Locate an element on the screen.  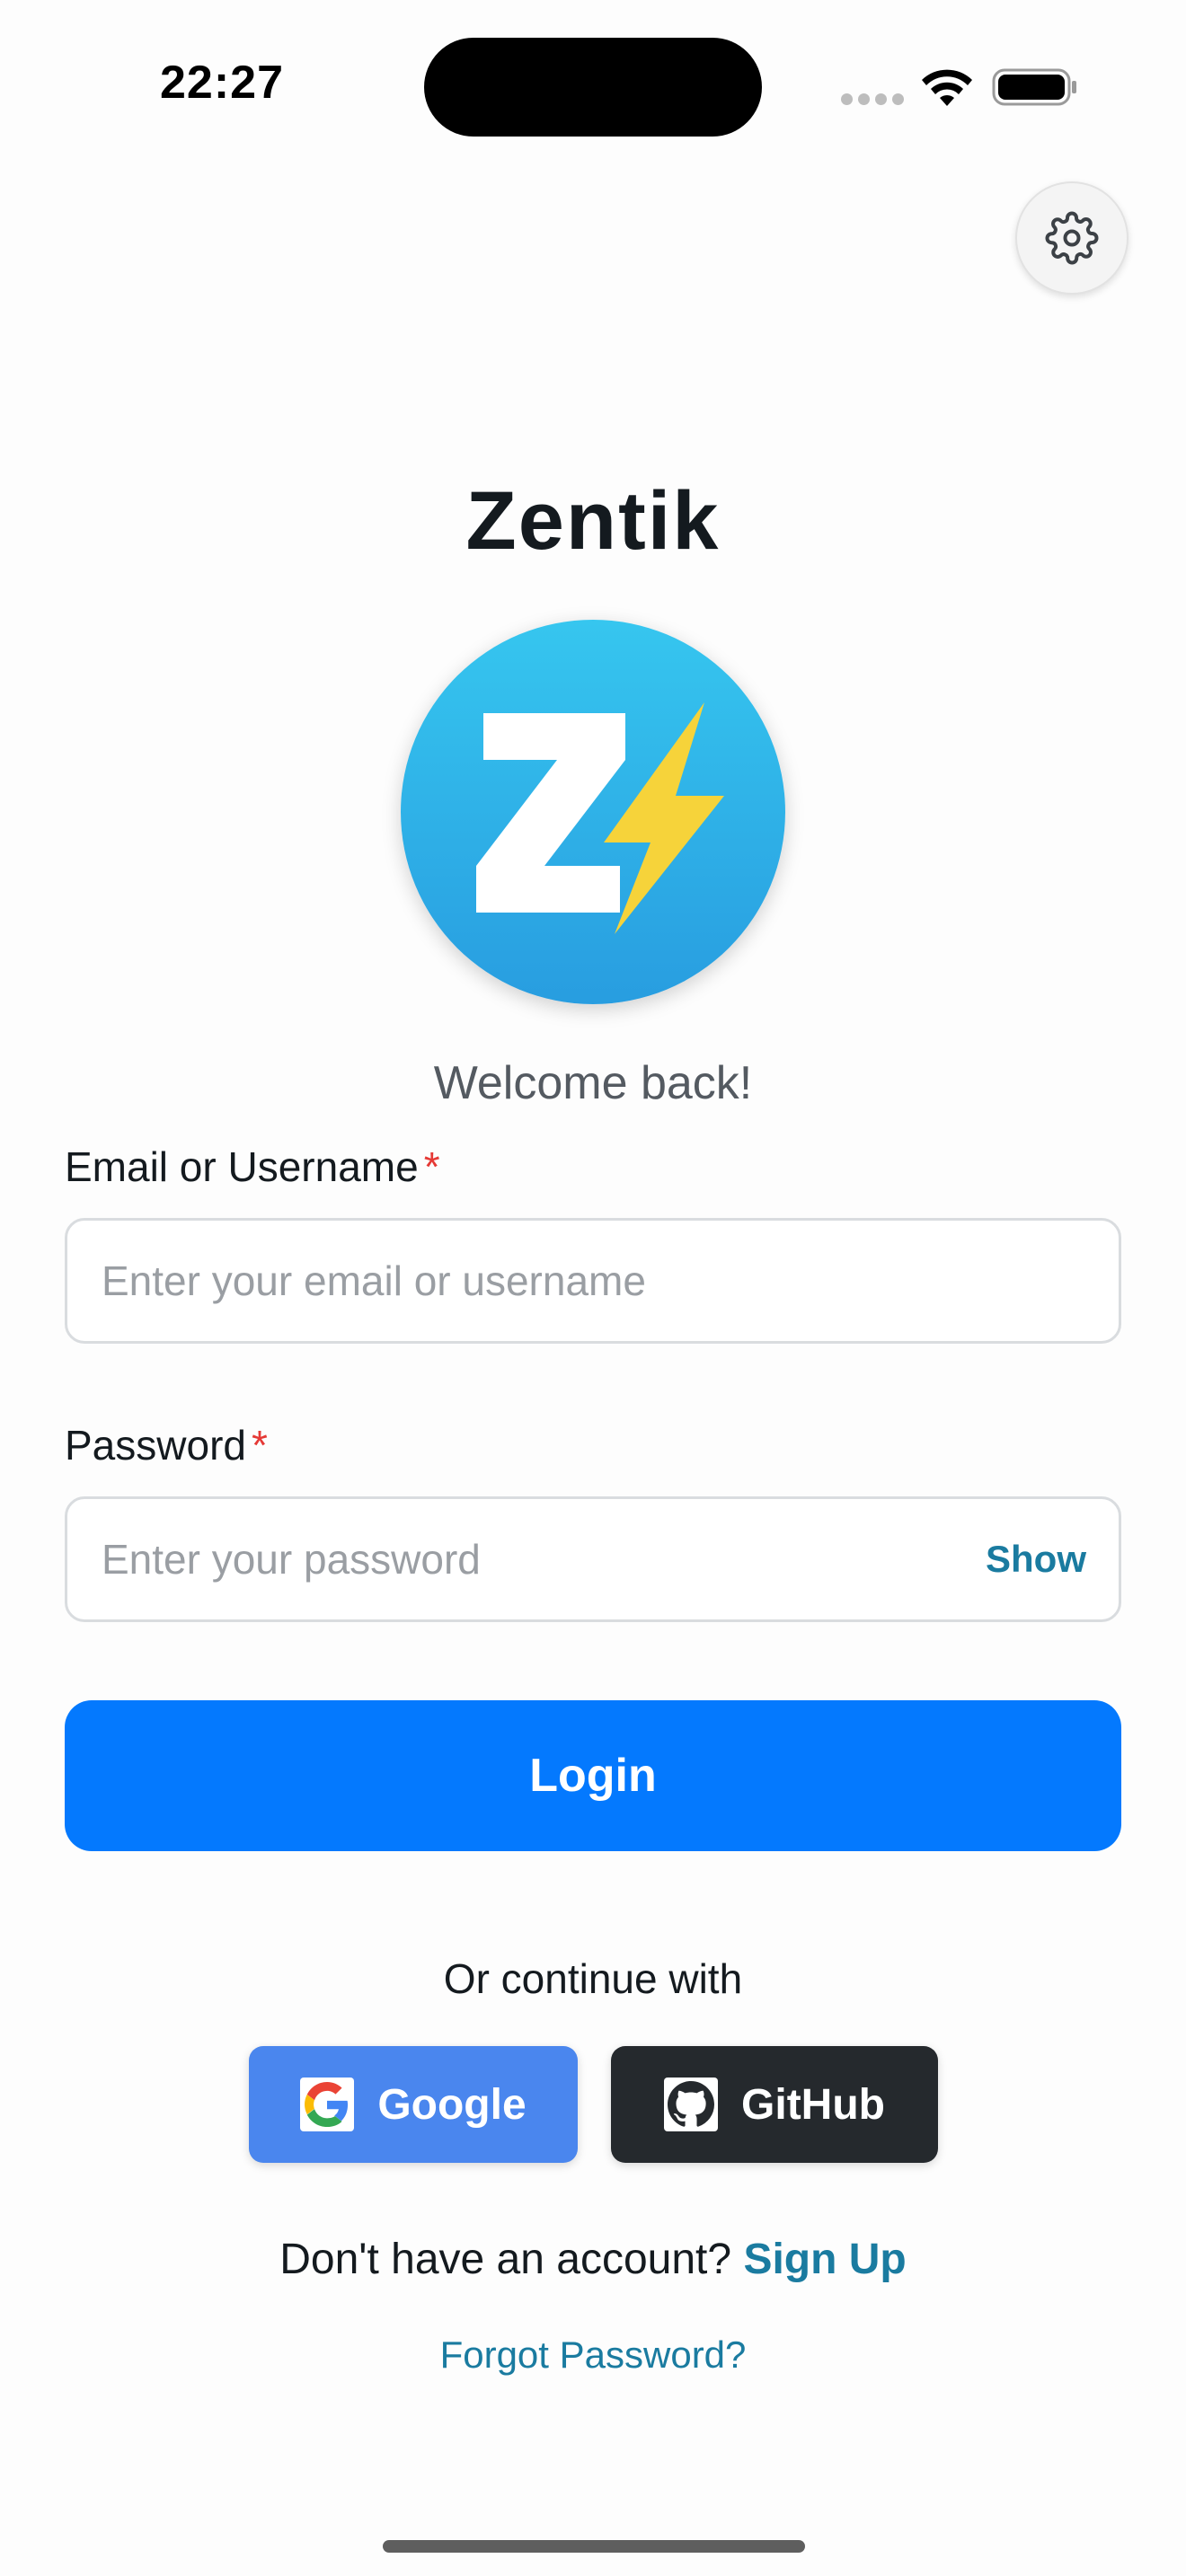
email-label: Email or Username * is located at coordinates (253, 1166).